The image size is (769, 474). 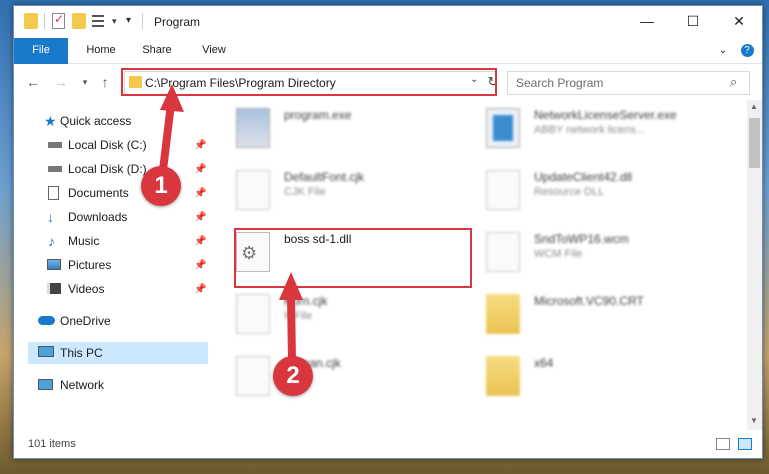 I want to click on callout-2: 2, so click(x=293, y=376).